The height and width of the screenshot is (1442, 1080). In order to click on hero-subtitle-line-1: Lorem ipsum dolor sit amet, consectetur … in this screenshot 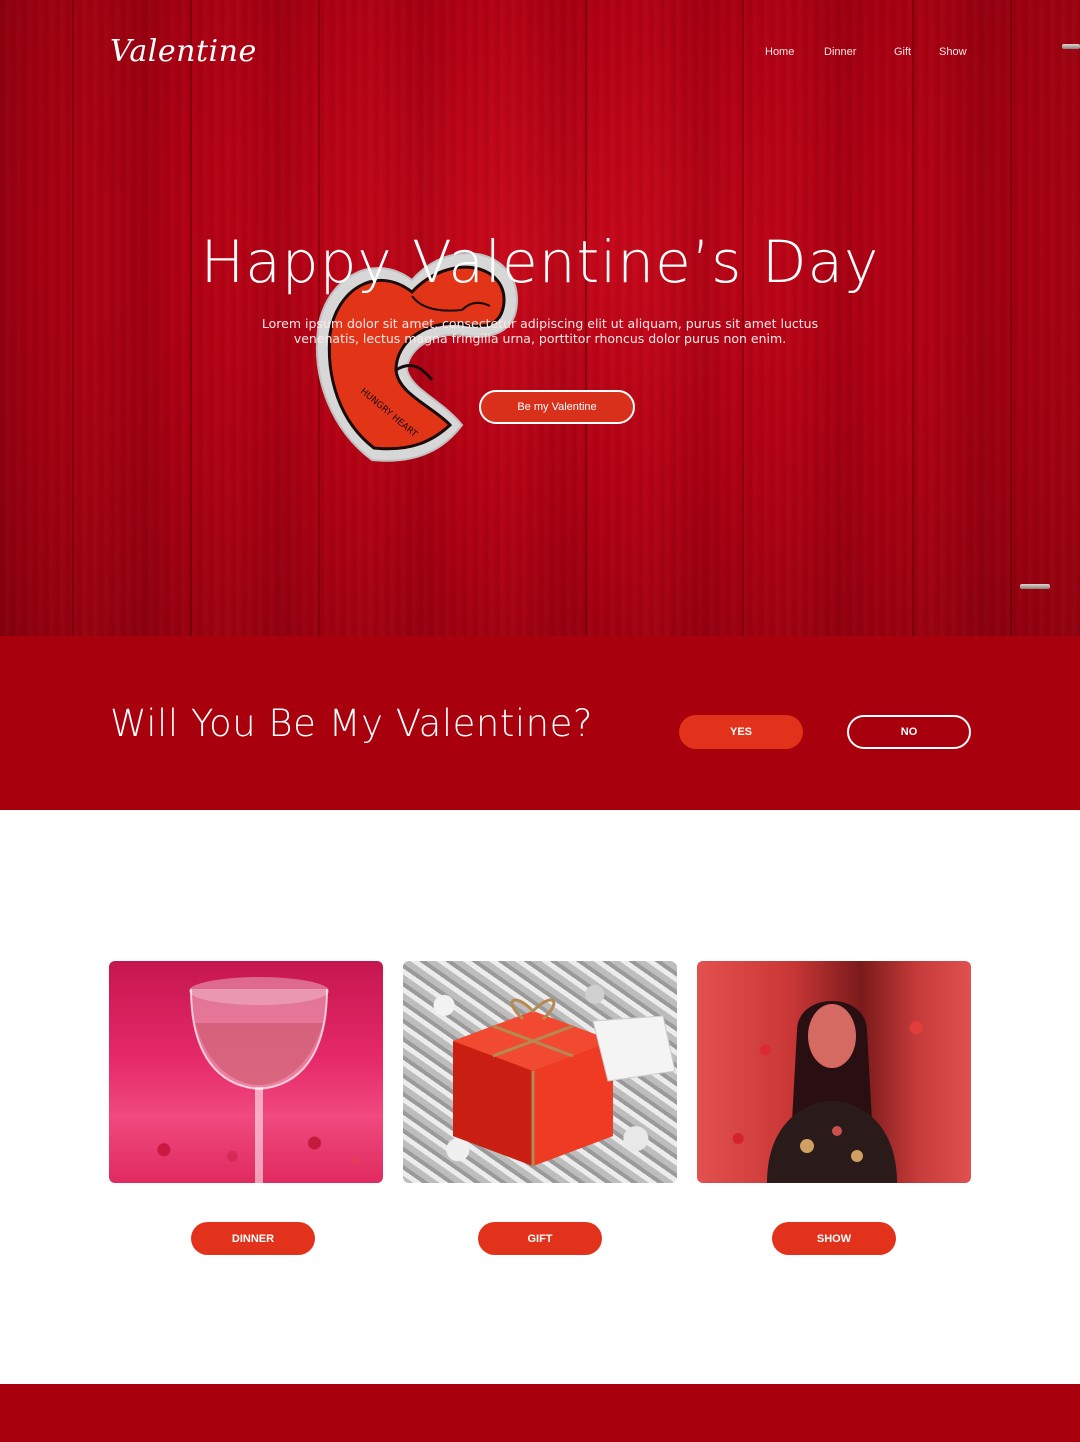, I will do `click(540, 323)`.